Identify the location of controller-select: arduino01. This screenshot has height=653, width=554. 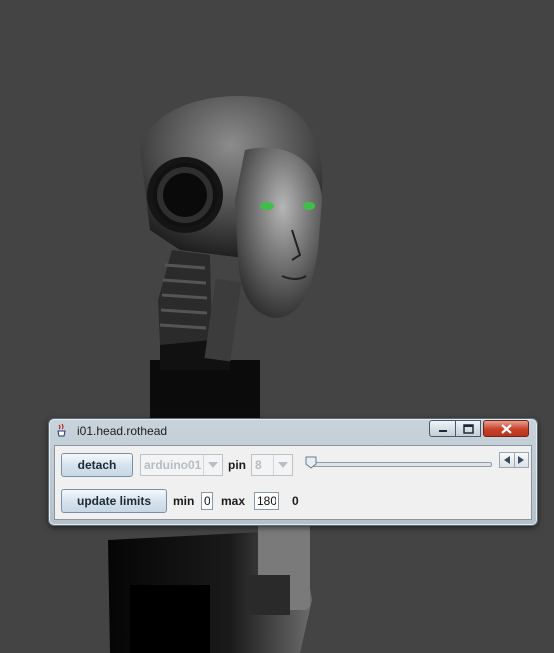
(181, 465).